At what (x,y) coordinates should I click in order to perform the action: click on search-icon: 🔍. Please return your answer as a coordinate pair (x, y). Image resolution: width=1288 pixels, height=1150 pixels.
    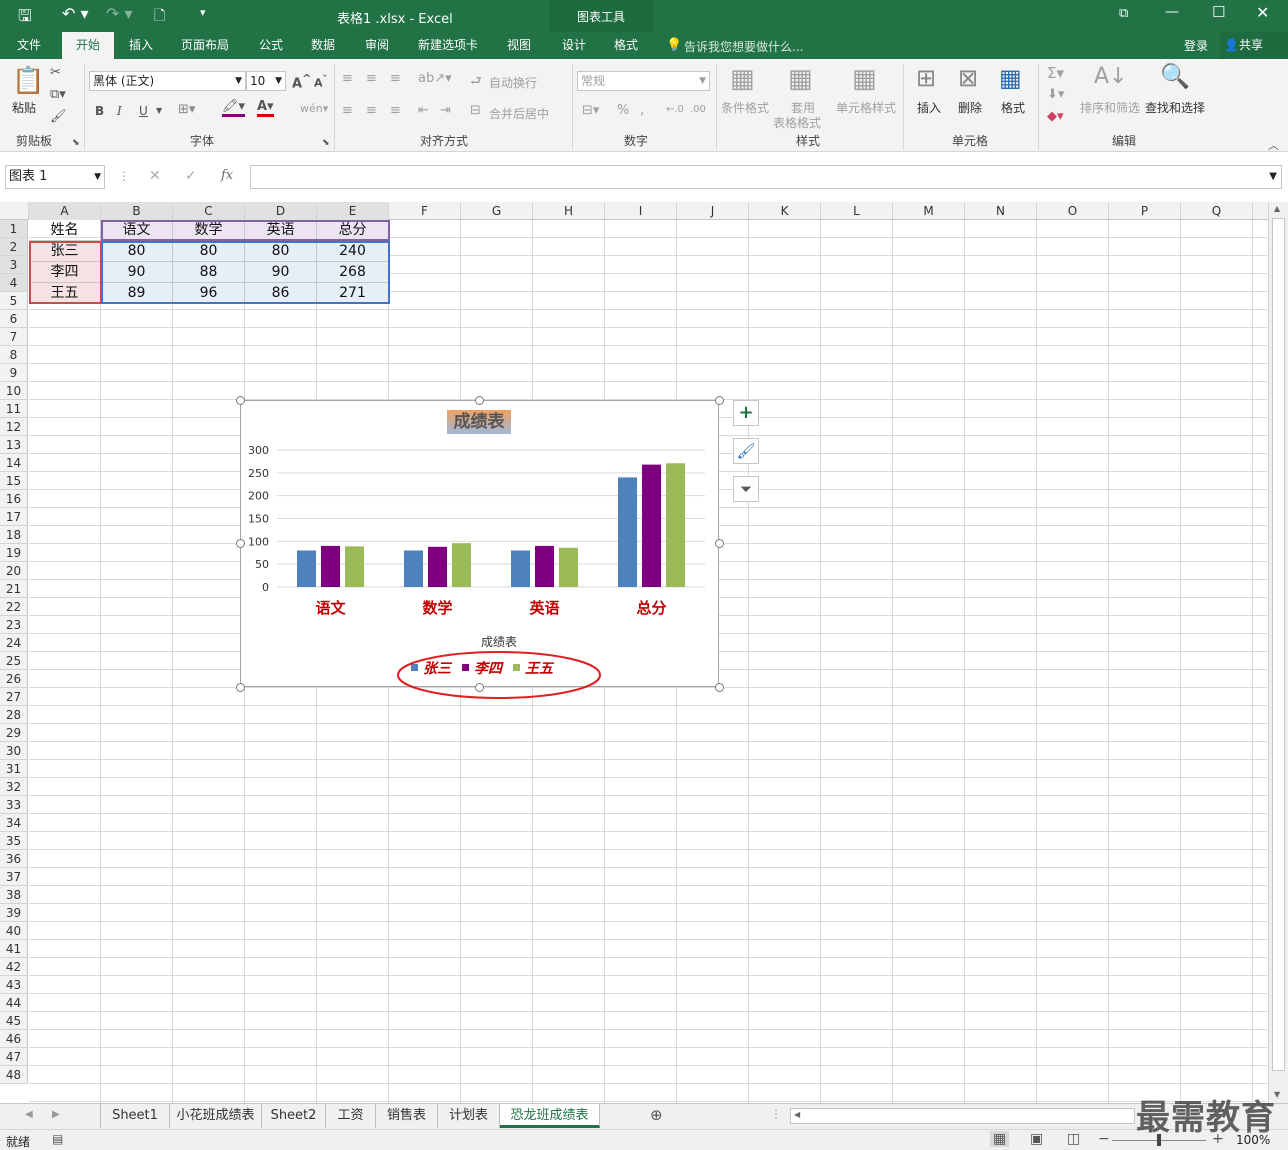
    Looking at the image, I should click on (1175, 76).